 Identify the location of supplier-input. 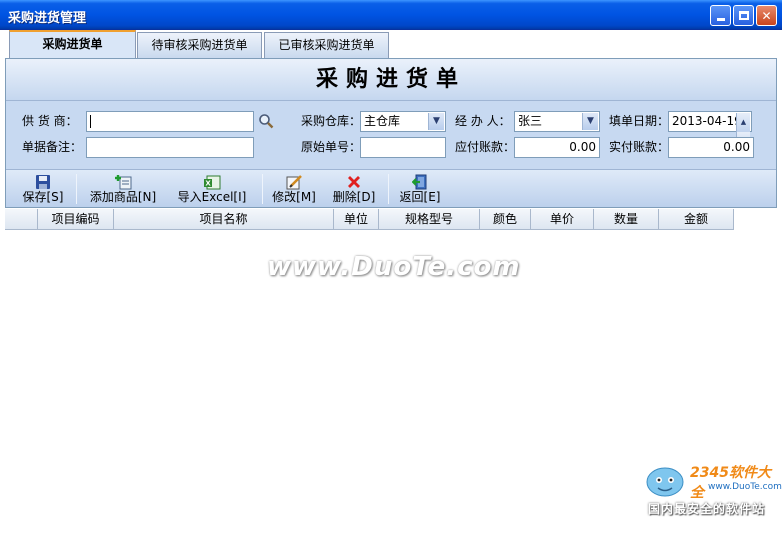
(170, 121).